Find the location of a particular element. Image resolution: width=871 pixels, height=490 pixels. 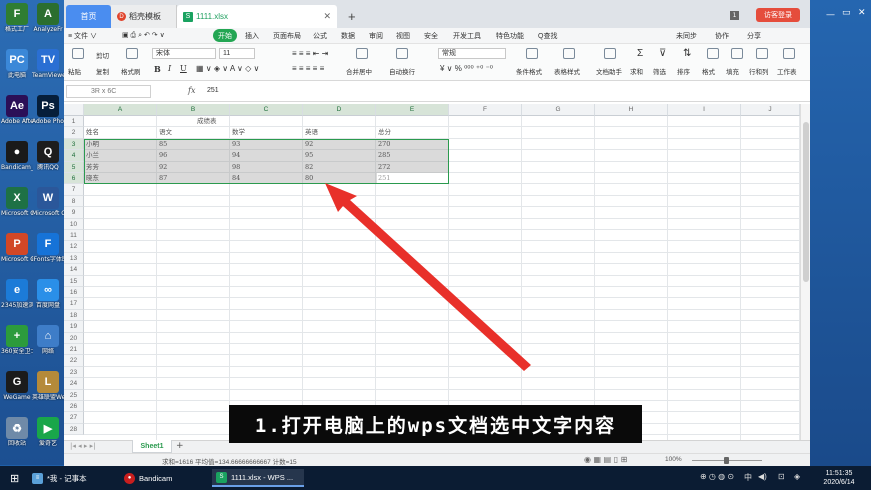

sum-icon: Σ is located at coordinates (640, 53).